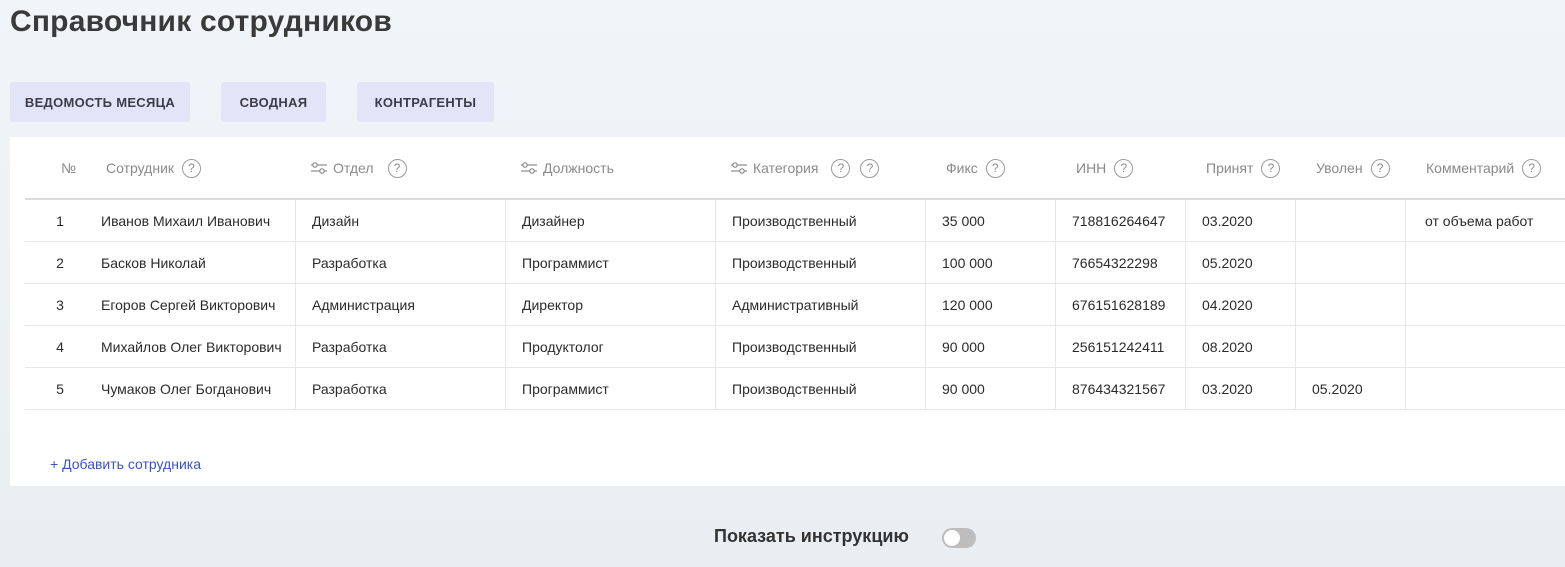  Describe the element at coordinates (610, 220) in the screenshot. I see `cell-position: Дизайнер` at that location.